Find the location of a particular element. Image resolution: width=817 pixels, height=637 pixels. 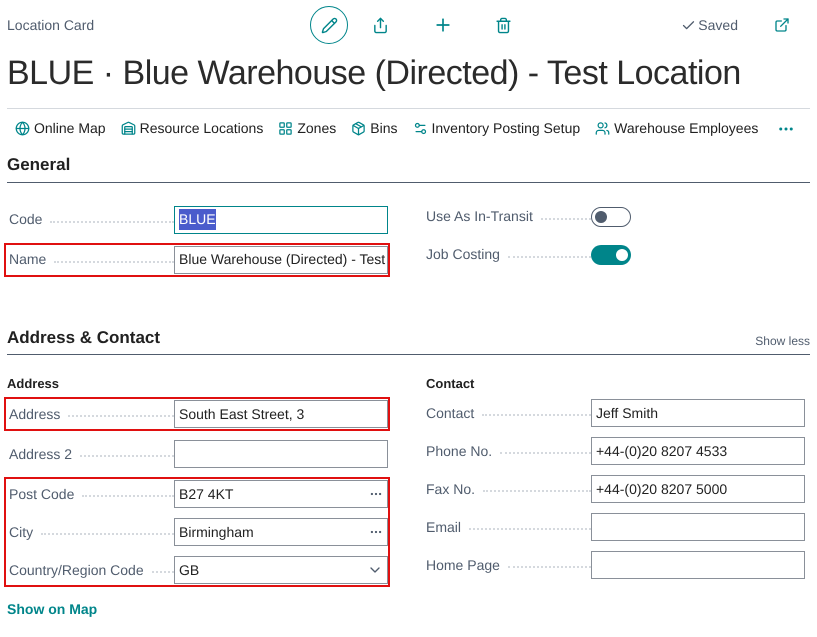

field-label: Email is located at coordinates (444, 527).